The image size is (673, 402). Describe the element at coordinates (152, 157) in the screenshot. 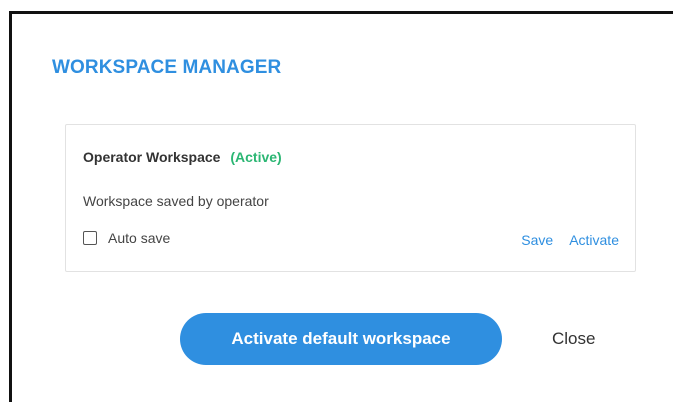

I see `workspace-name: Operator Workspace` at that location.